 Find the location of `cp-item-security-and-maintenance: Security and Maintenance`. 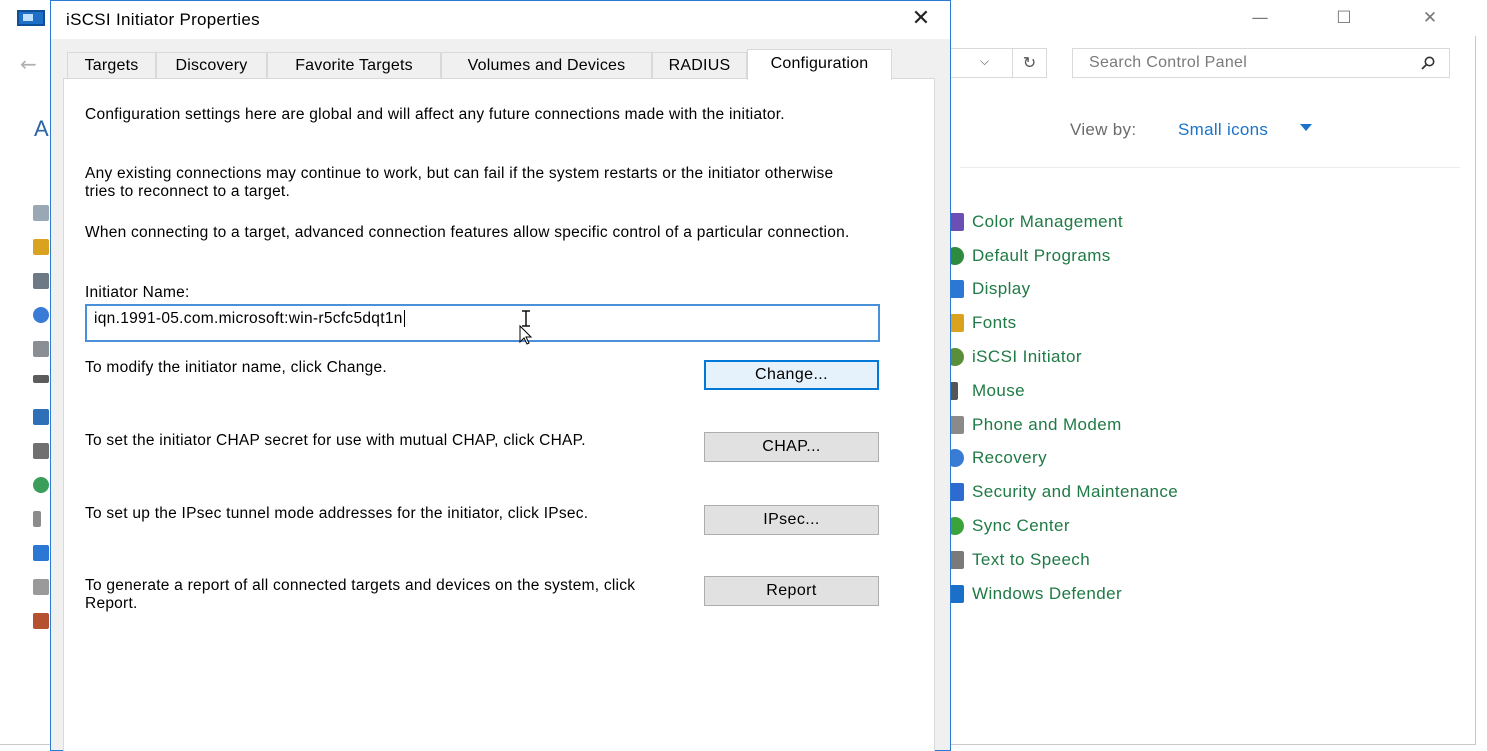

cp-item-security-and-maintenance: Security and Maintenance is located at coordinates (1062, 492).